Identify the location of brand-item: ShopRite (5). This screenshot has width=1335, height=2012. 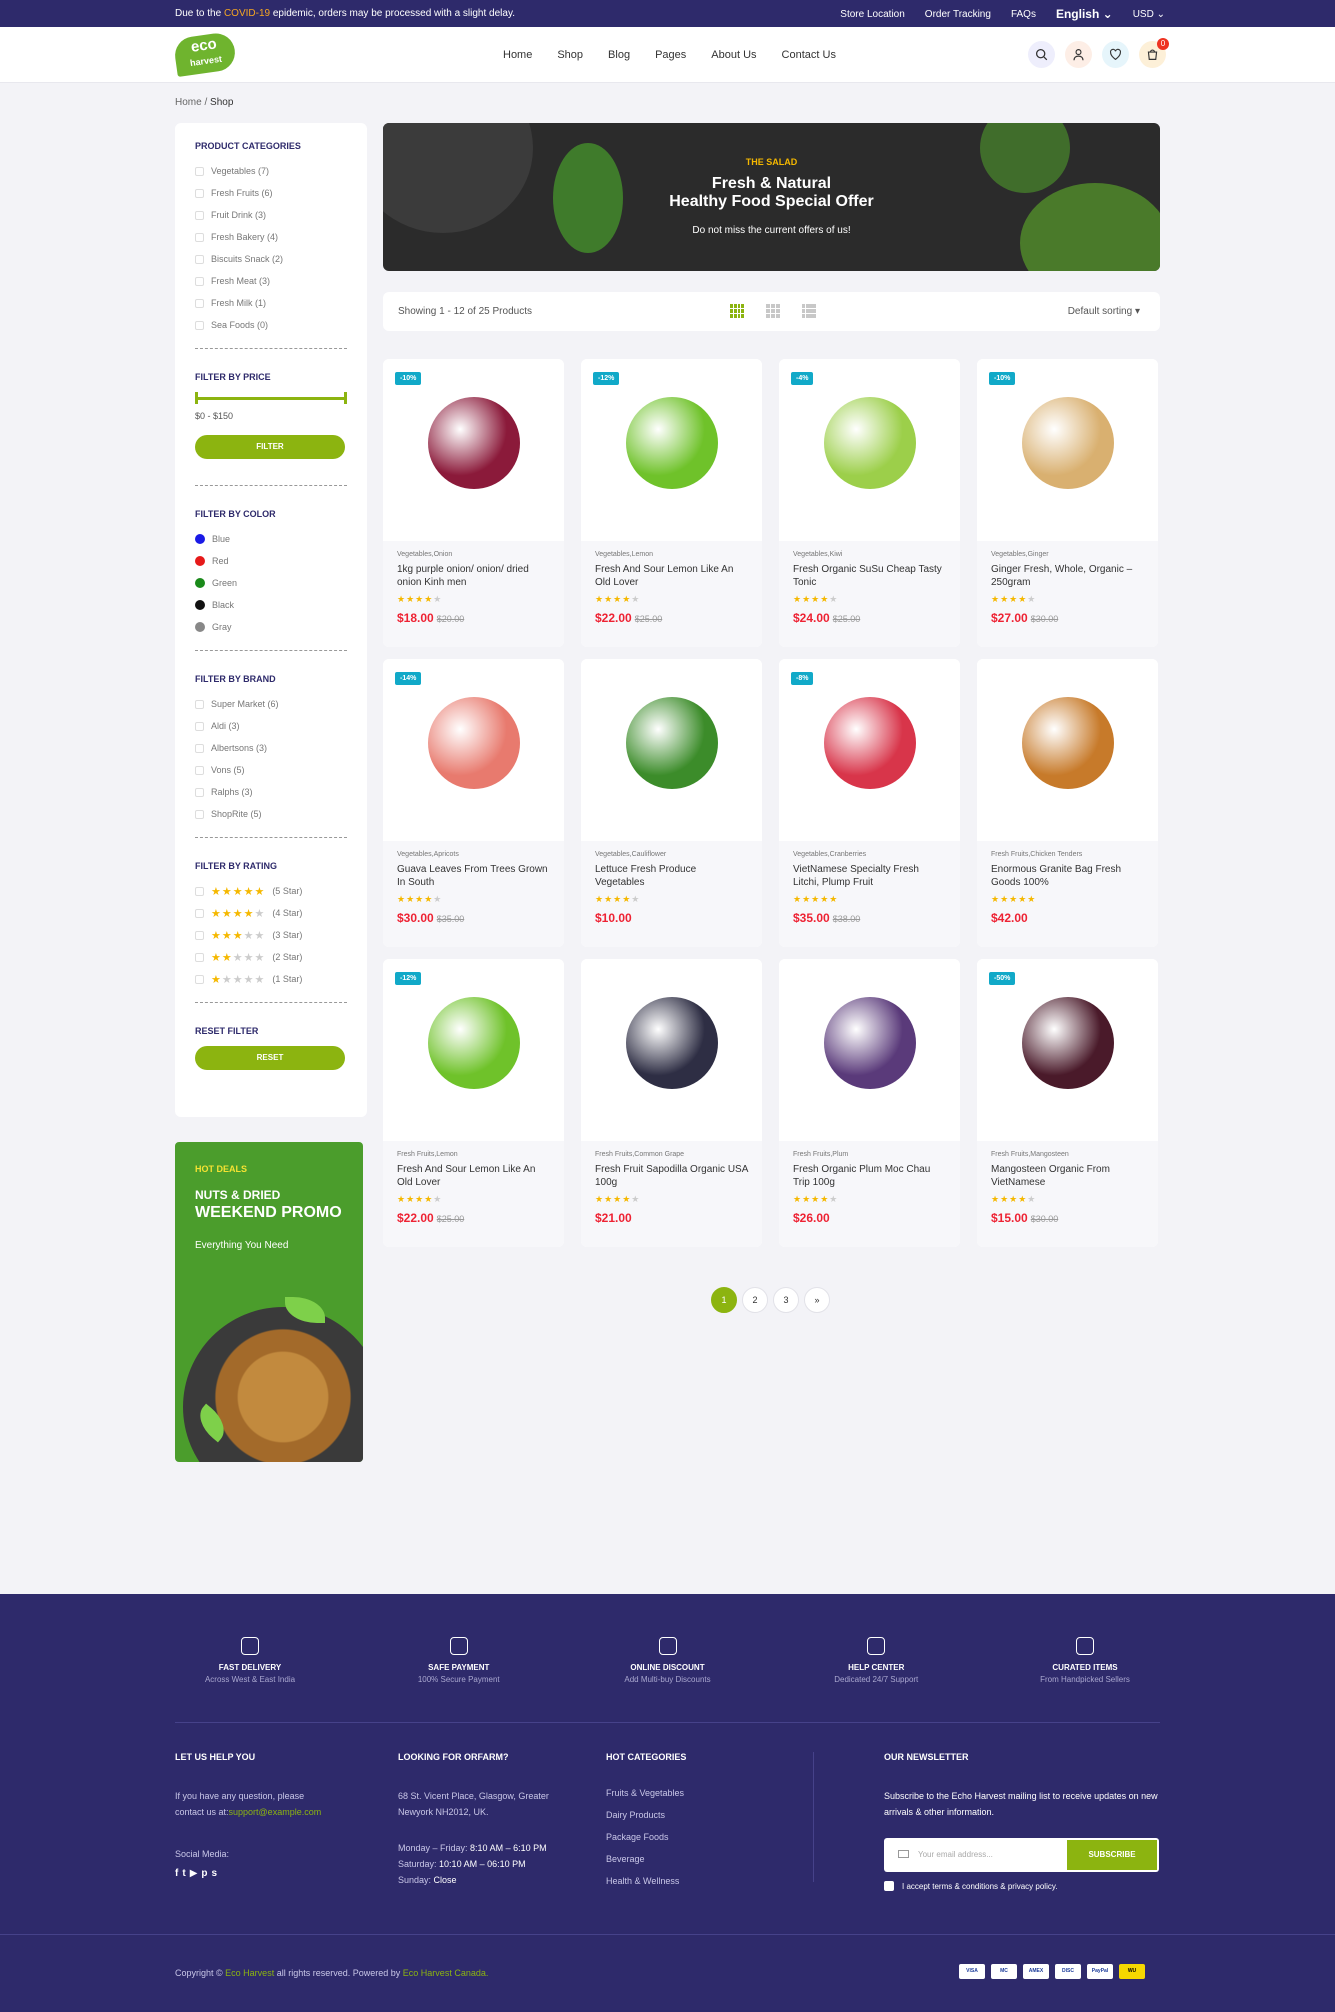
(271, 814).